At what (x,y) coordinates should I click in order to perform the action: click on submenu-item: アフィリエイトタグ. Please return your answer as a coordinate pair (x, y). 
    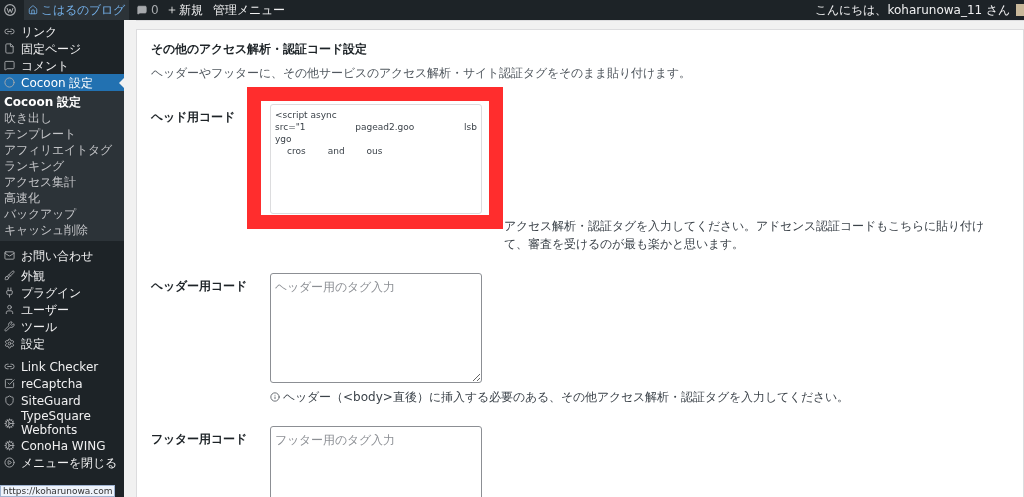
    Looking at the image, I should click on (62, 150).